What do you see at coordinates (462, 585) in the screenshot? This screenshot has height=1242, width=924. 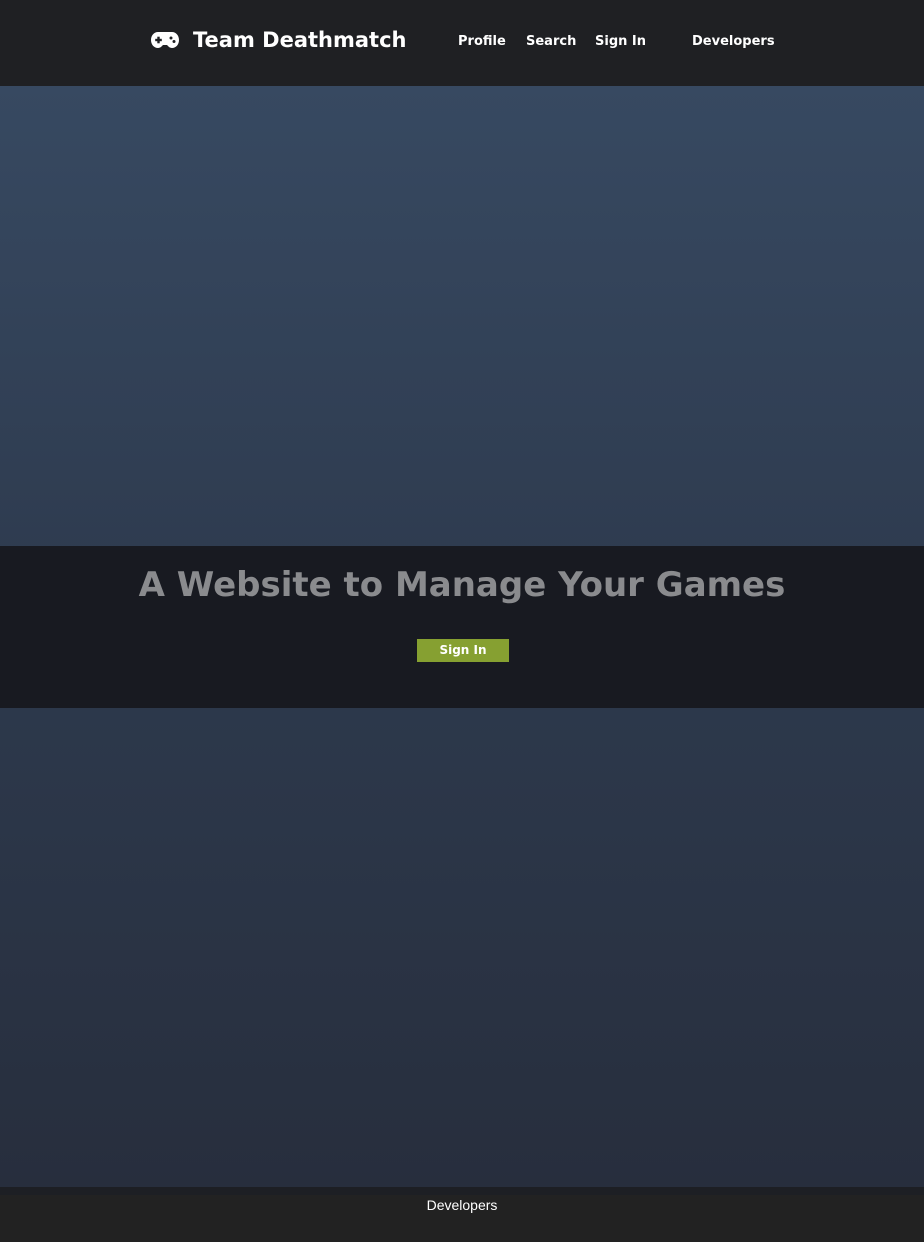 I see `hero-headline: A Website to Manage Your Games` at bounding box center [462, 585].